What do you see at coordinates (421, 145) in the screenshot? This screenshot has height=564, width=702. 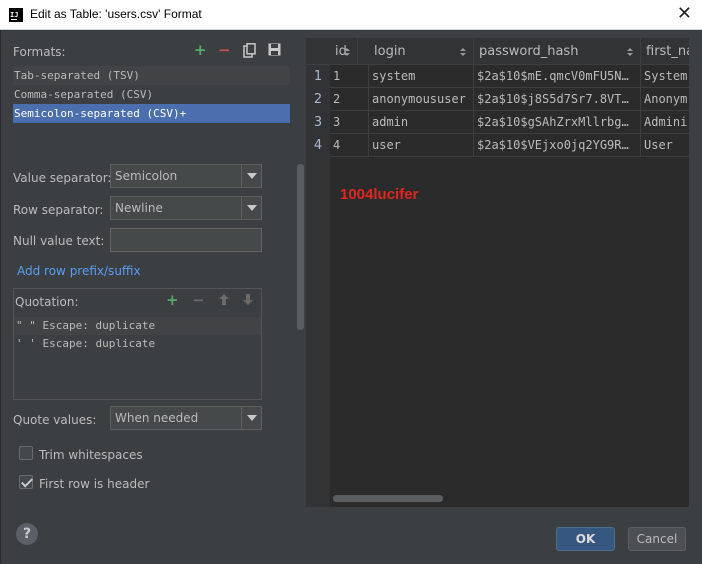 I see `table-cell: user` at bounding box center [421, 145].